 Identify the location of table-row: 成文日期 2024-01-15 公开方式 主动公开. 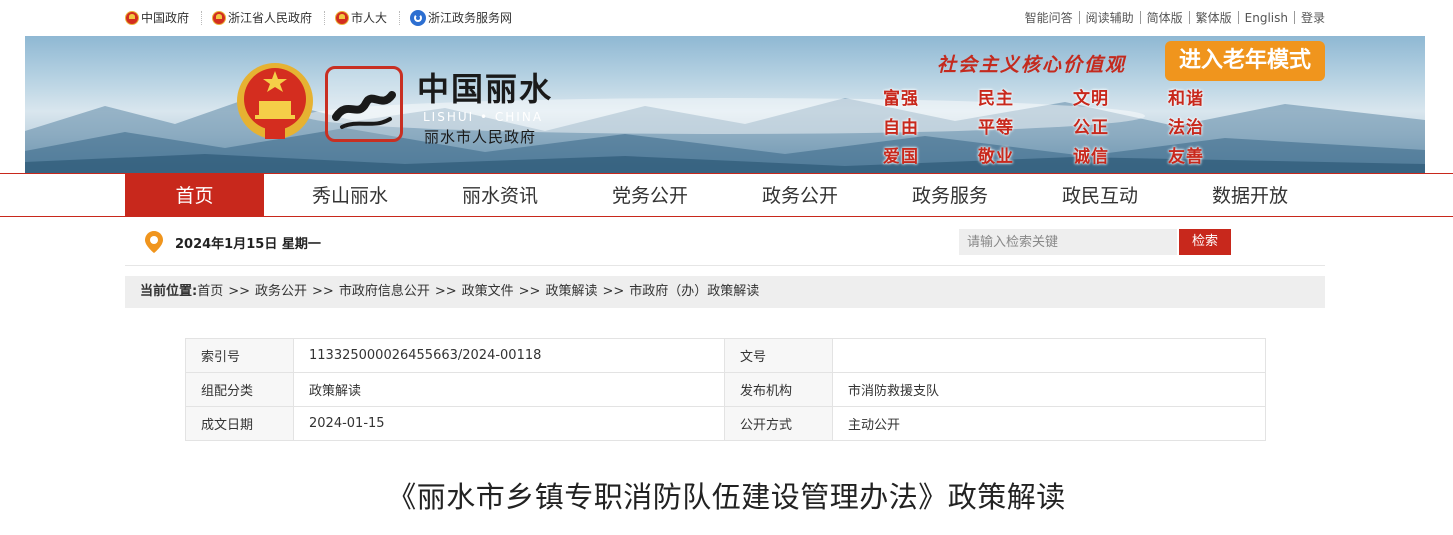
(725, 423).